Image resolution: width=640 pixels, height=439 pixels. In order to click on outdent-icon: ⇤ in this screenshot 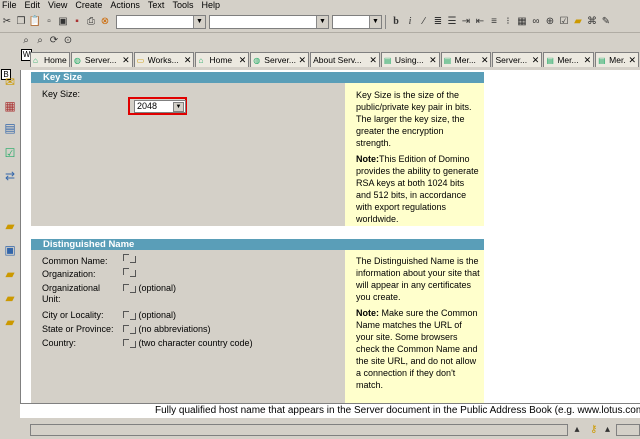, I will do `click(480, 22)`.